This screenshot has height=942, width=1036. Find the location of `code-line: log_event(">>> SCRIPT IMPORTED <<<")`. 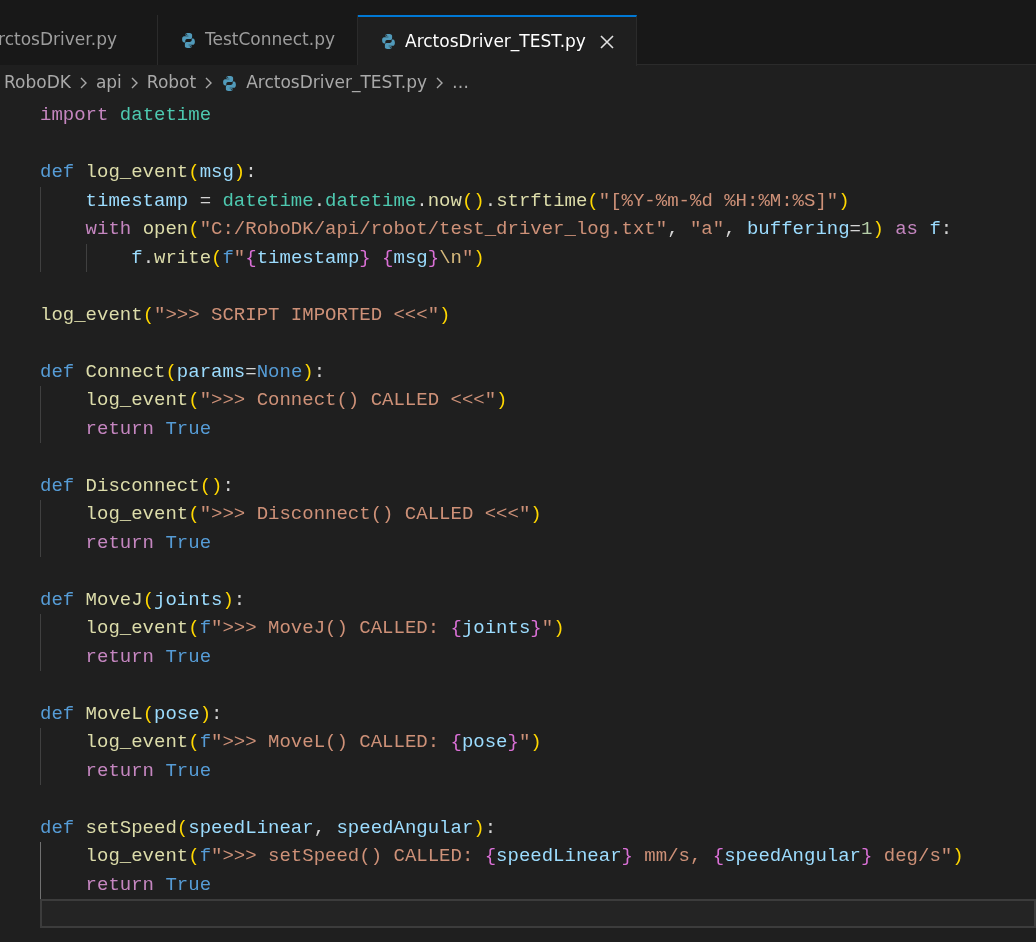

code-line: log_event(">>> SCRIPT IMPORTED <<<") is located at coordinates (246, 315).